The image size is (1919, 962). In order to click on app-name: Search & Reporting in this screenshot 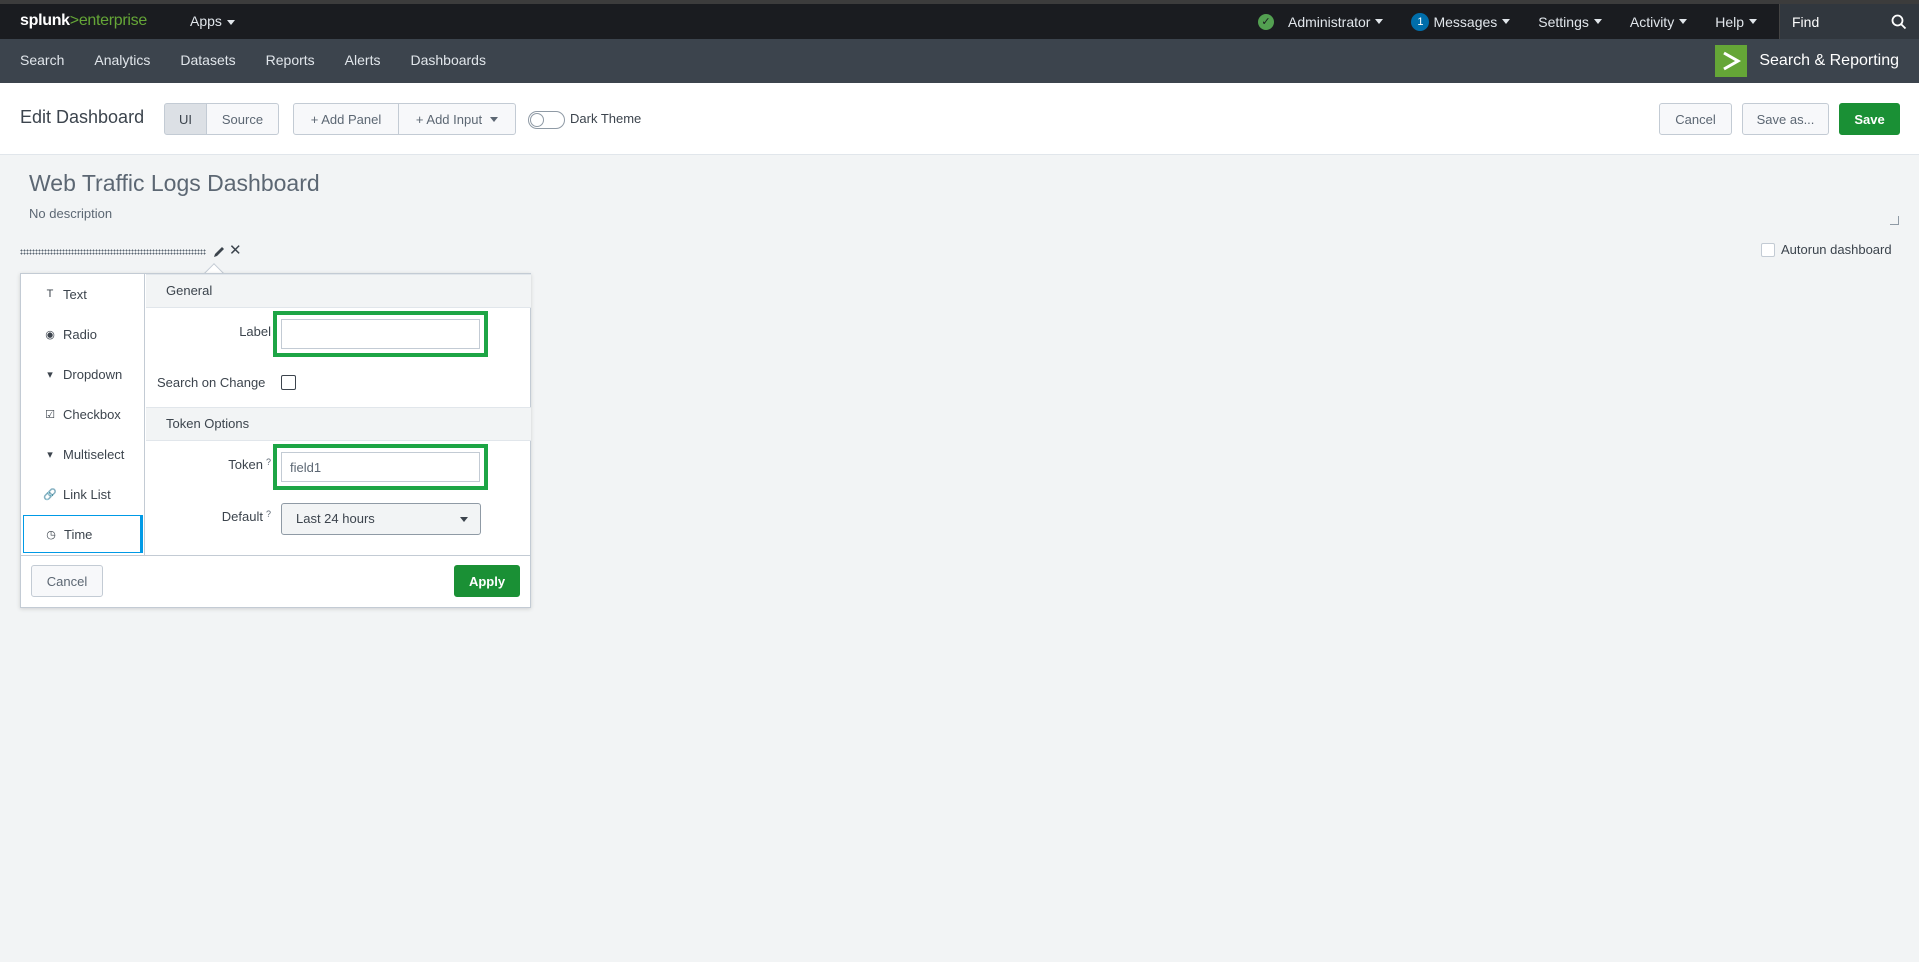, I will do `click(1829, 60)`.